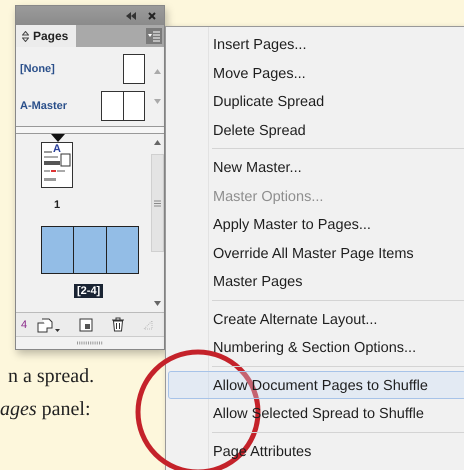 The height and width of the screenshot is (470, 464). What do you see at coordinates (316, 130) in the screenshot?
I see `menu-item: Delete Spread` at bounding box center [316, 130].